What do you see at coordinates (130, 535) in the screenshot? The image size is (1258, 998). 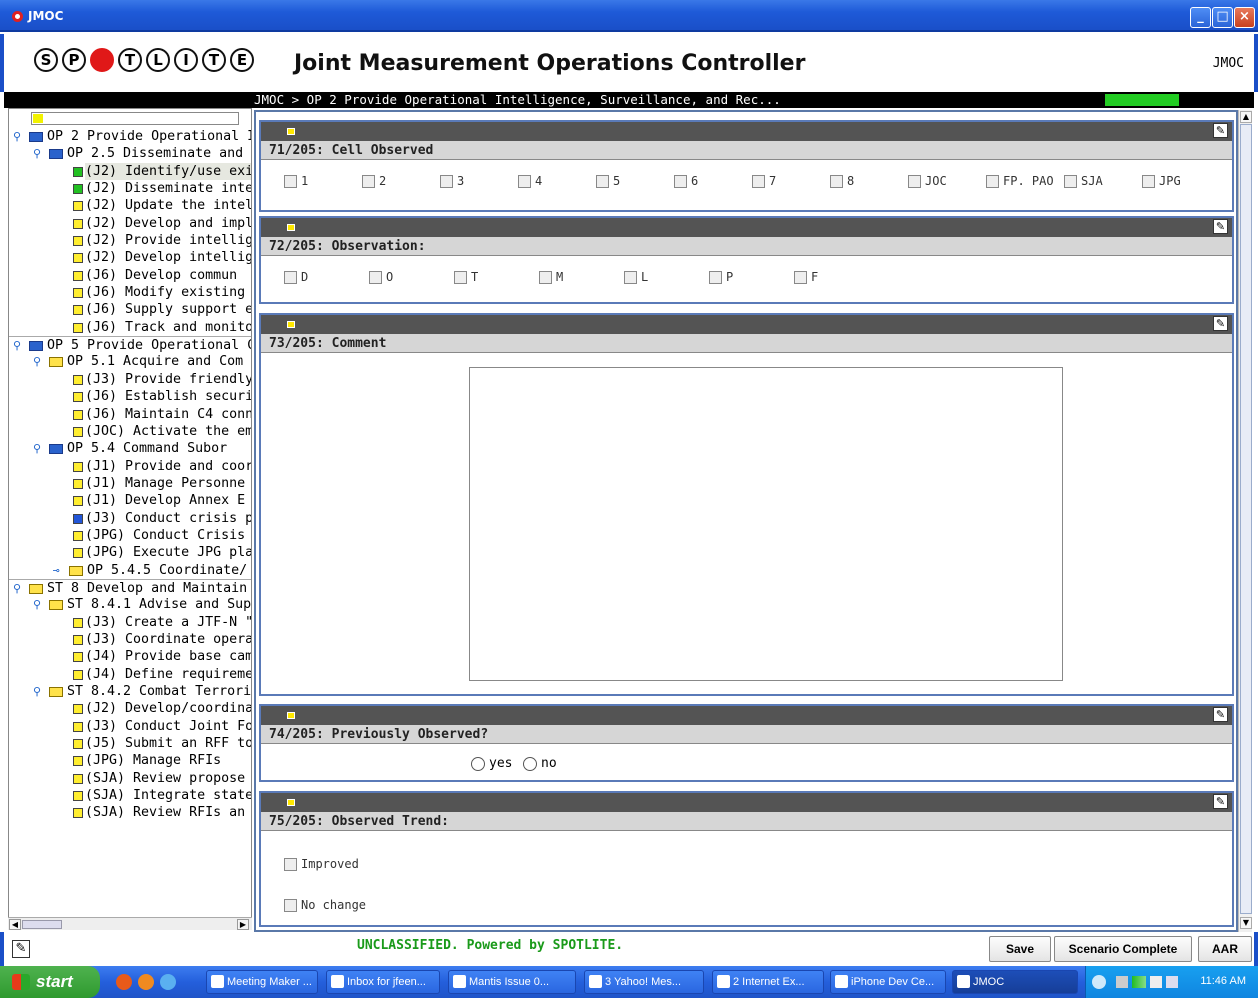 I see `tree-item: (JPG) Conduct Crisis A` at bounding box center [130, 535].